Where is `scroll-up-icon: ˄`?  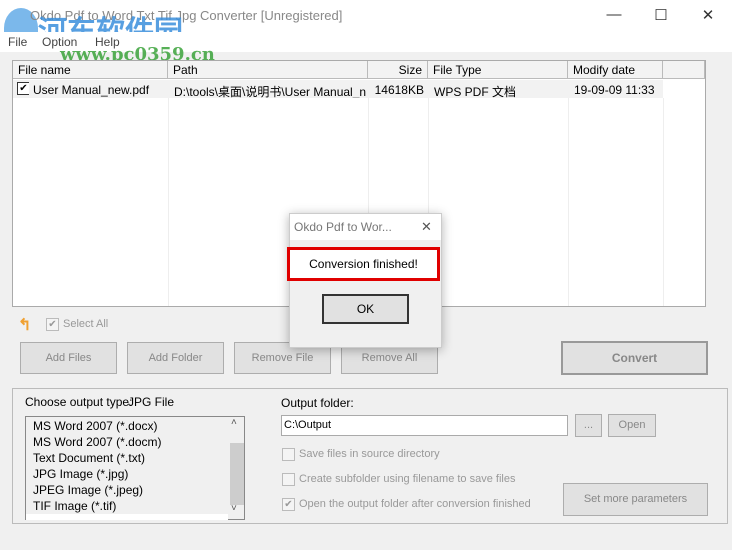
scroll-up-icon: ˄ is located at coordinates (234, 422).